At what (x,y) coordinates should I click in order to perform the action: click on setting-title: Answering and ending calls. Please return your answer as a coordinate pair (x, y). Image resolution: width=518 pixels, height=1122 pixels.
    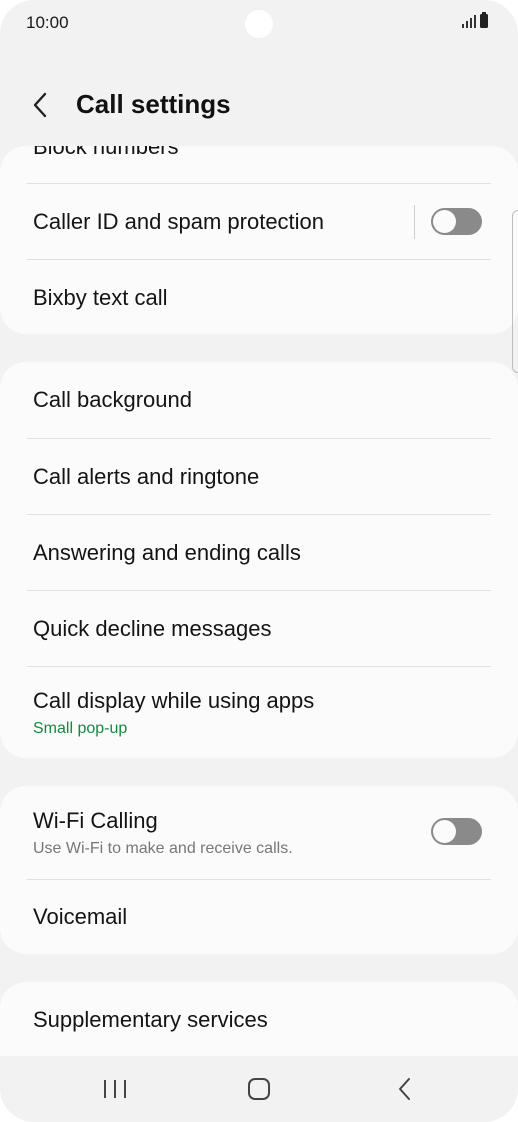
    Looking at the image, I should click on (167, 552).